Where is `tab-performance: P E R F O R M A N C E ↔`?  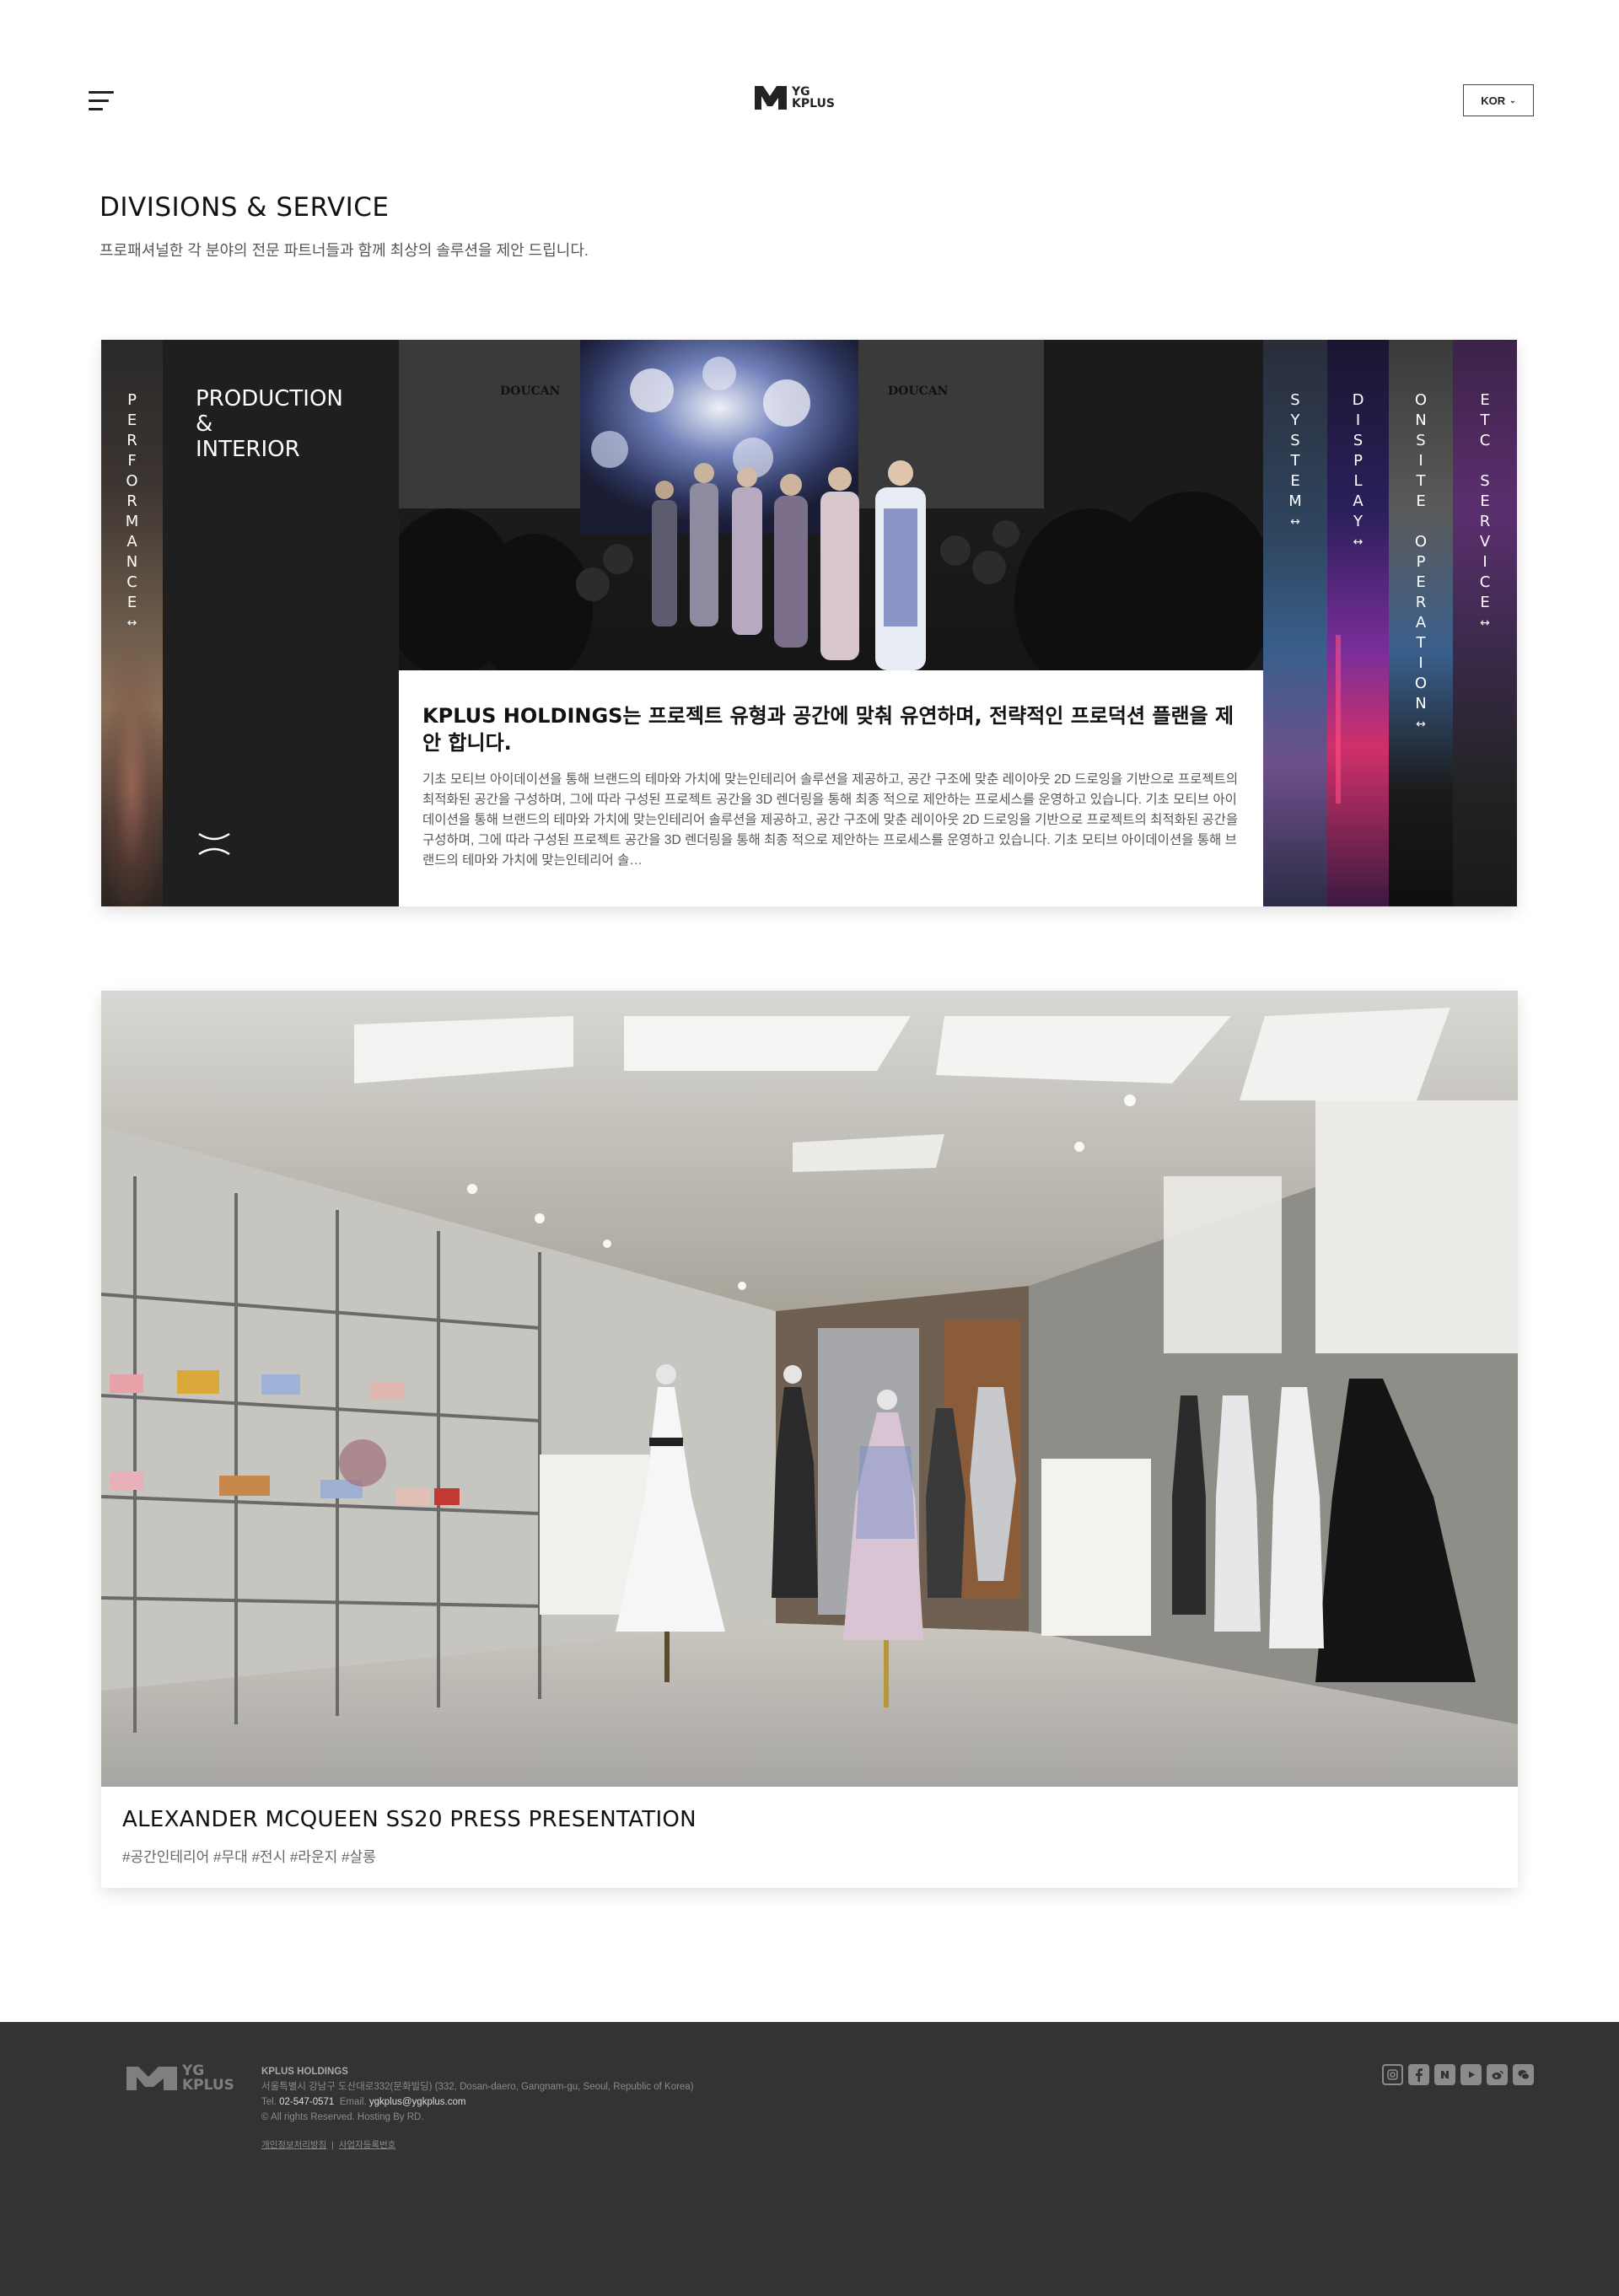 tab-performance: P E R F O R M A N C E ↔ is located at coordinates (132, 623).